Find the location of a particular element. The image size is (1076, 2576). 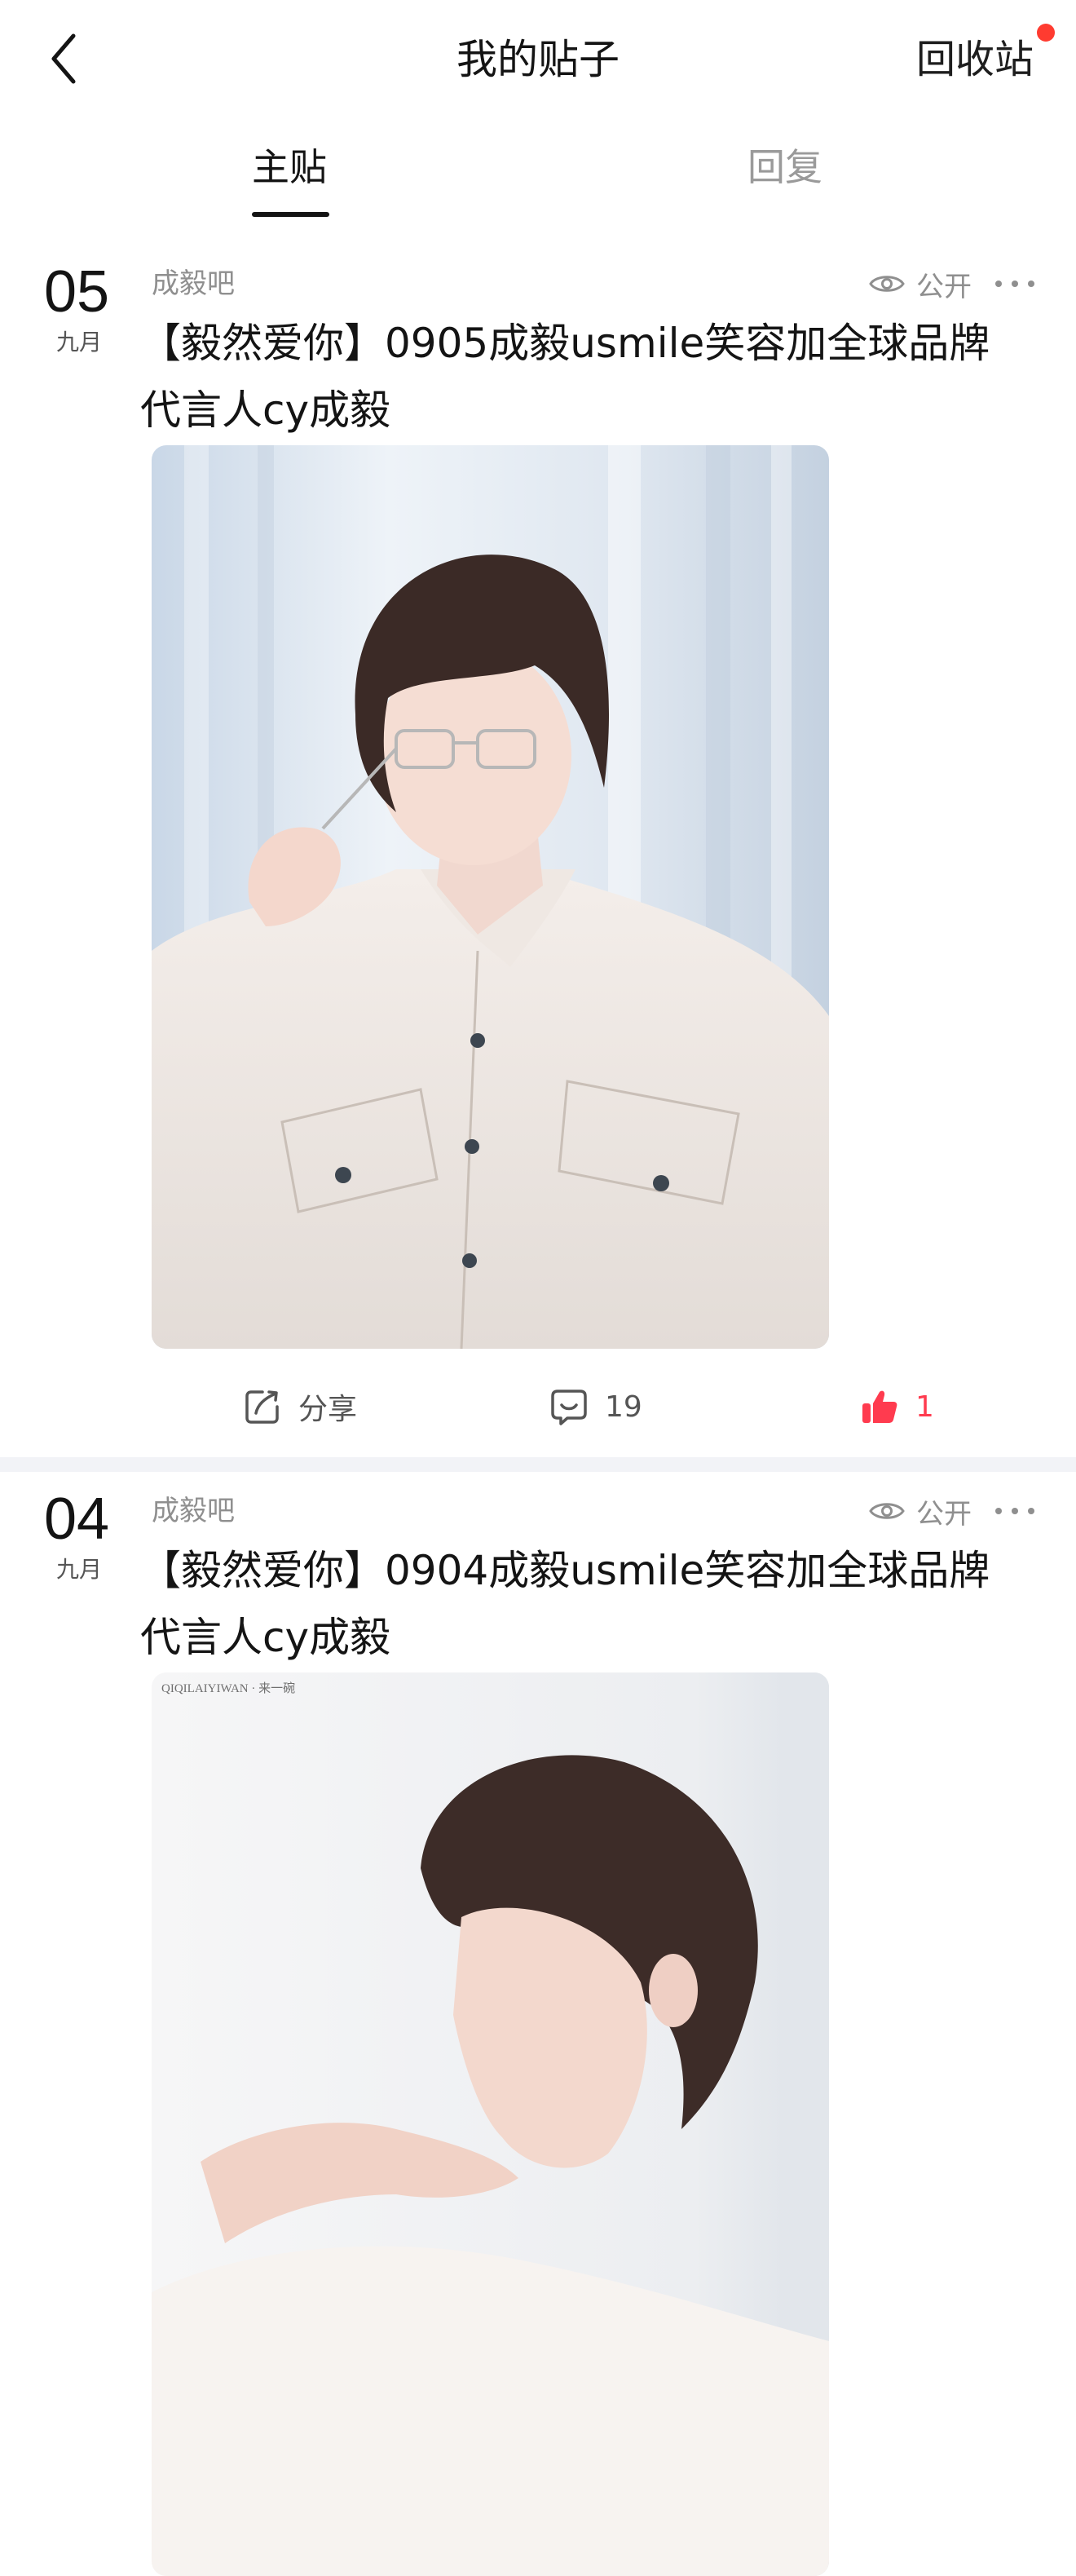

page-title: 我的贴子 is located at coordinates (538, 59).